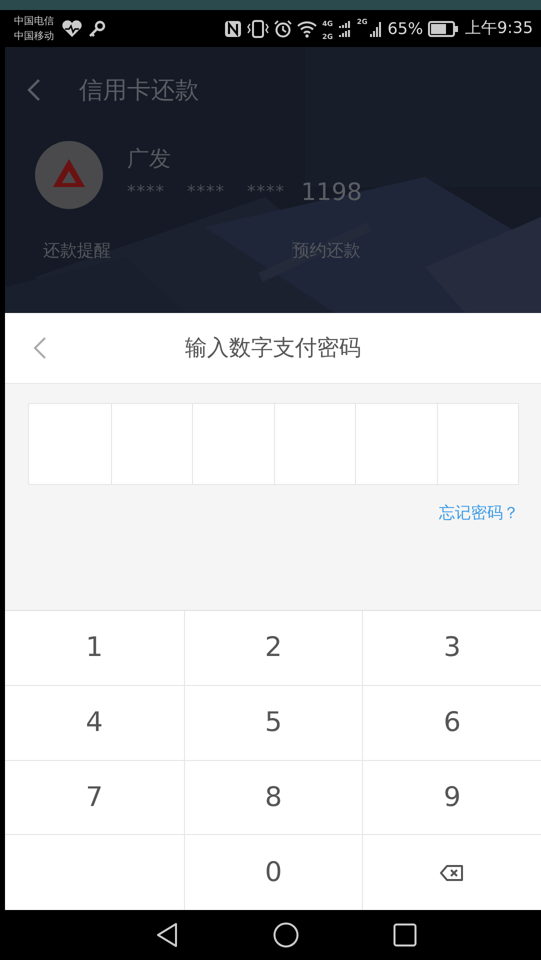 Image resolution: width=541 pixels, height=960 pixels. Describe the element at coordinates (258, 29) in the screenshot. I see `vibrate-icon` at that location.